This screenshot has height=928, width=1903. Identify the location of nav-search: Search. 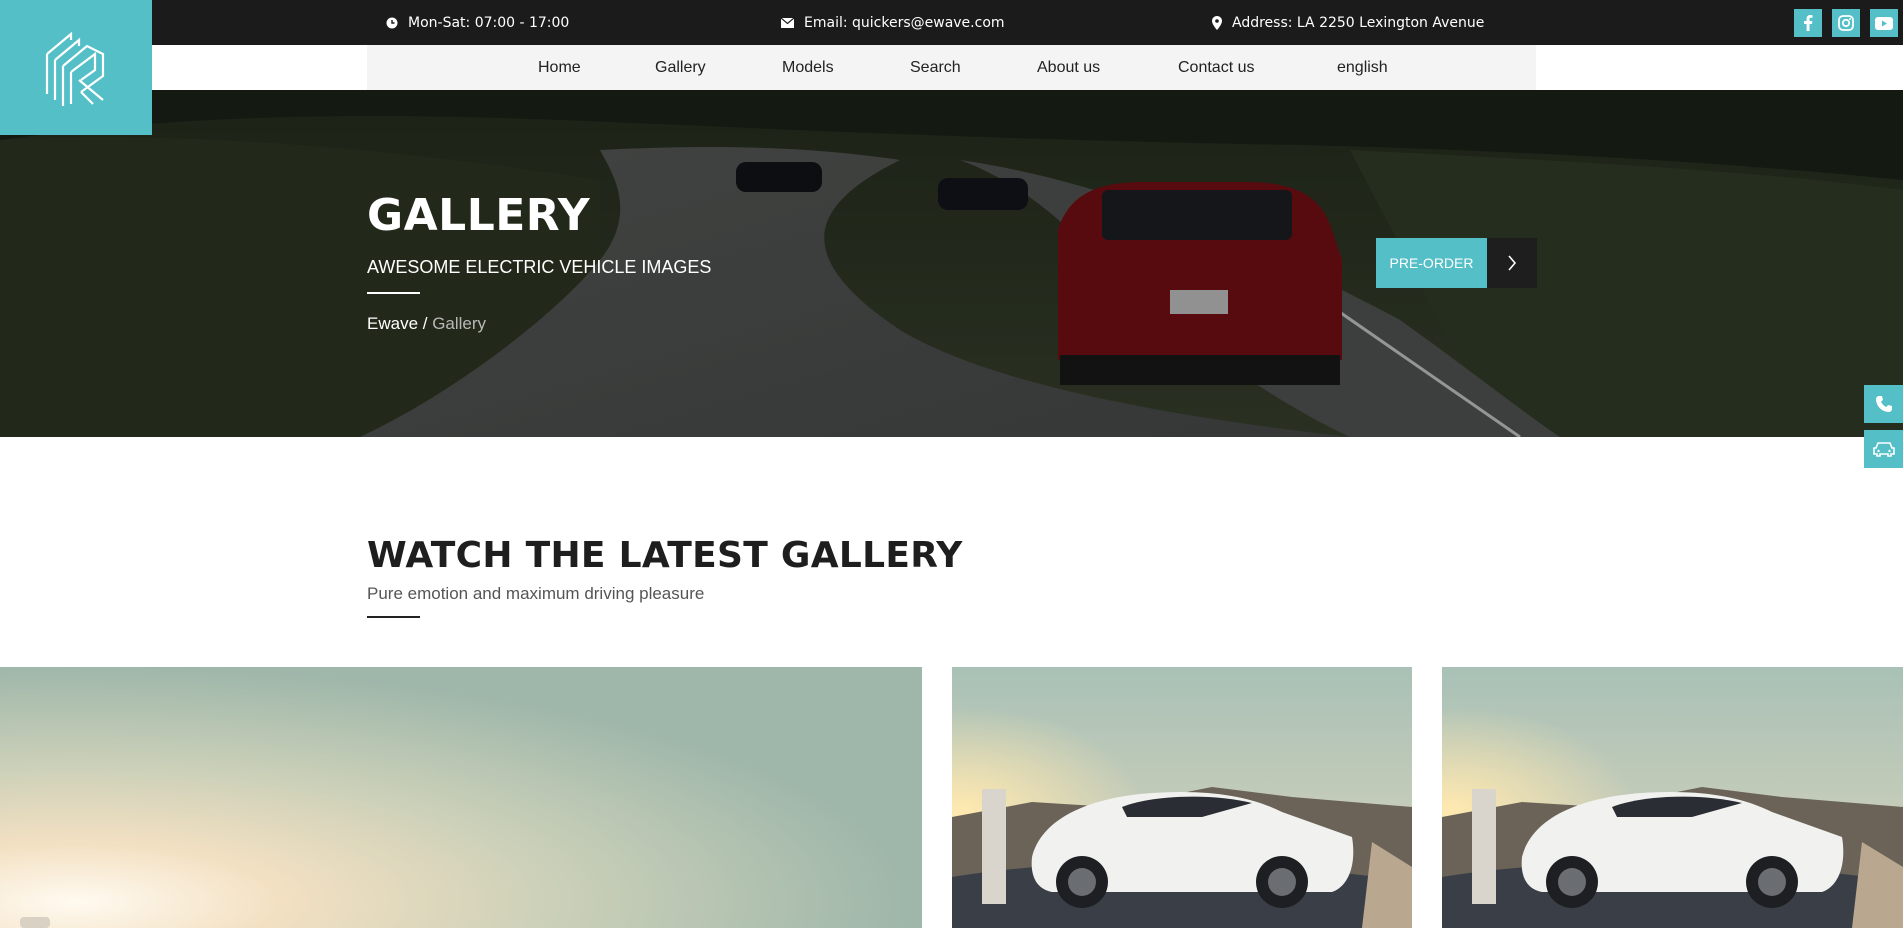
(935, 67).